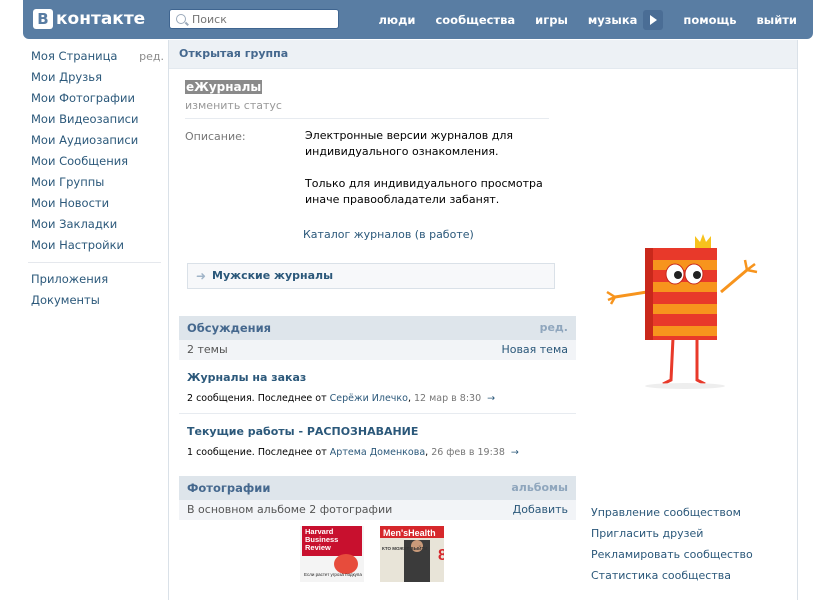 This screenshot has height=600, width=826. I want to click on logo-text: контакте, so click(101, 19).